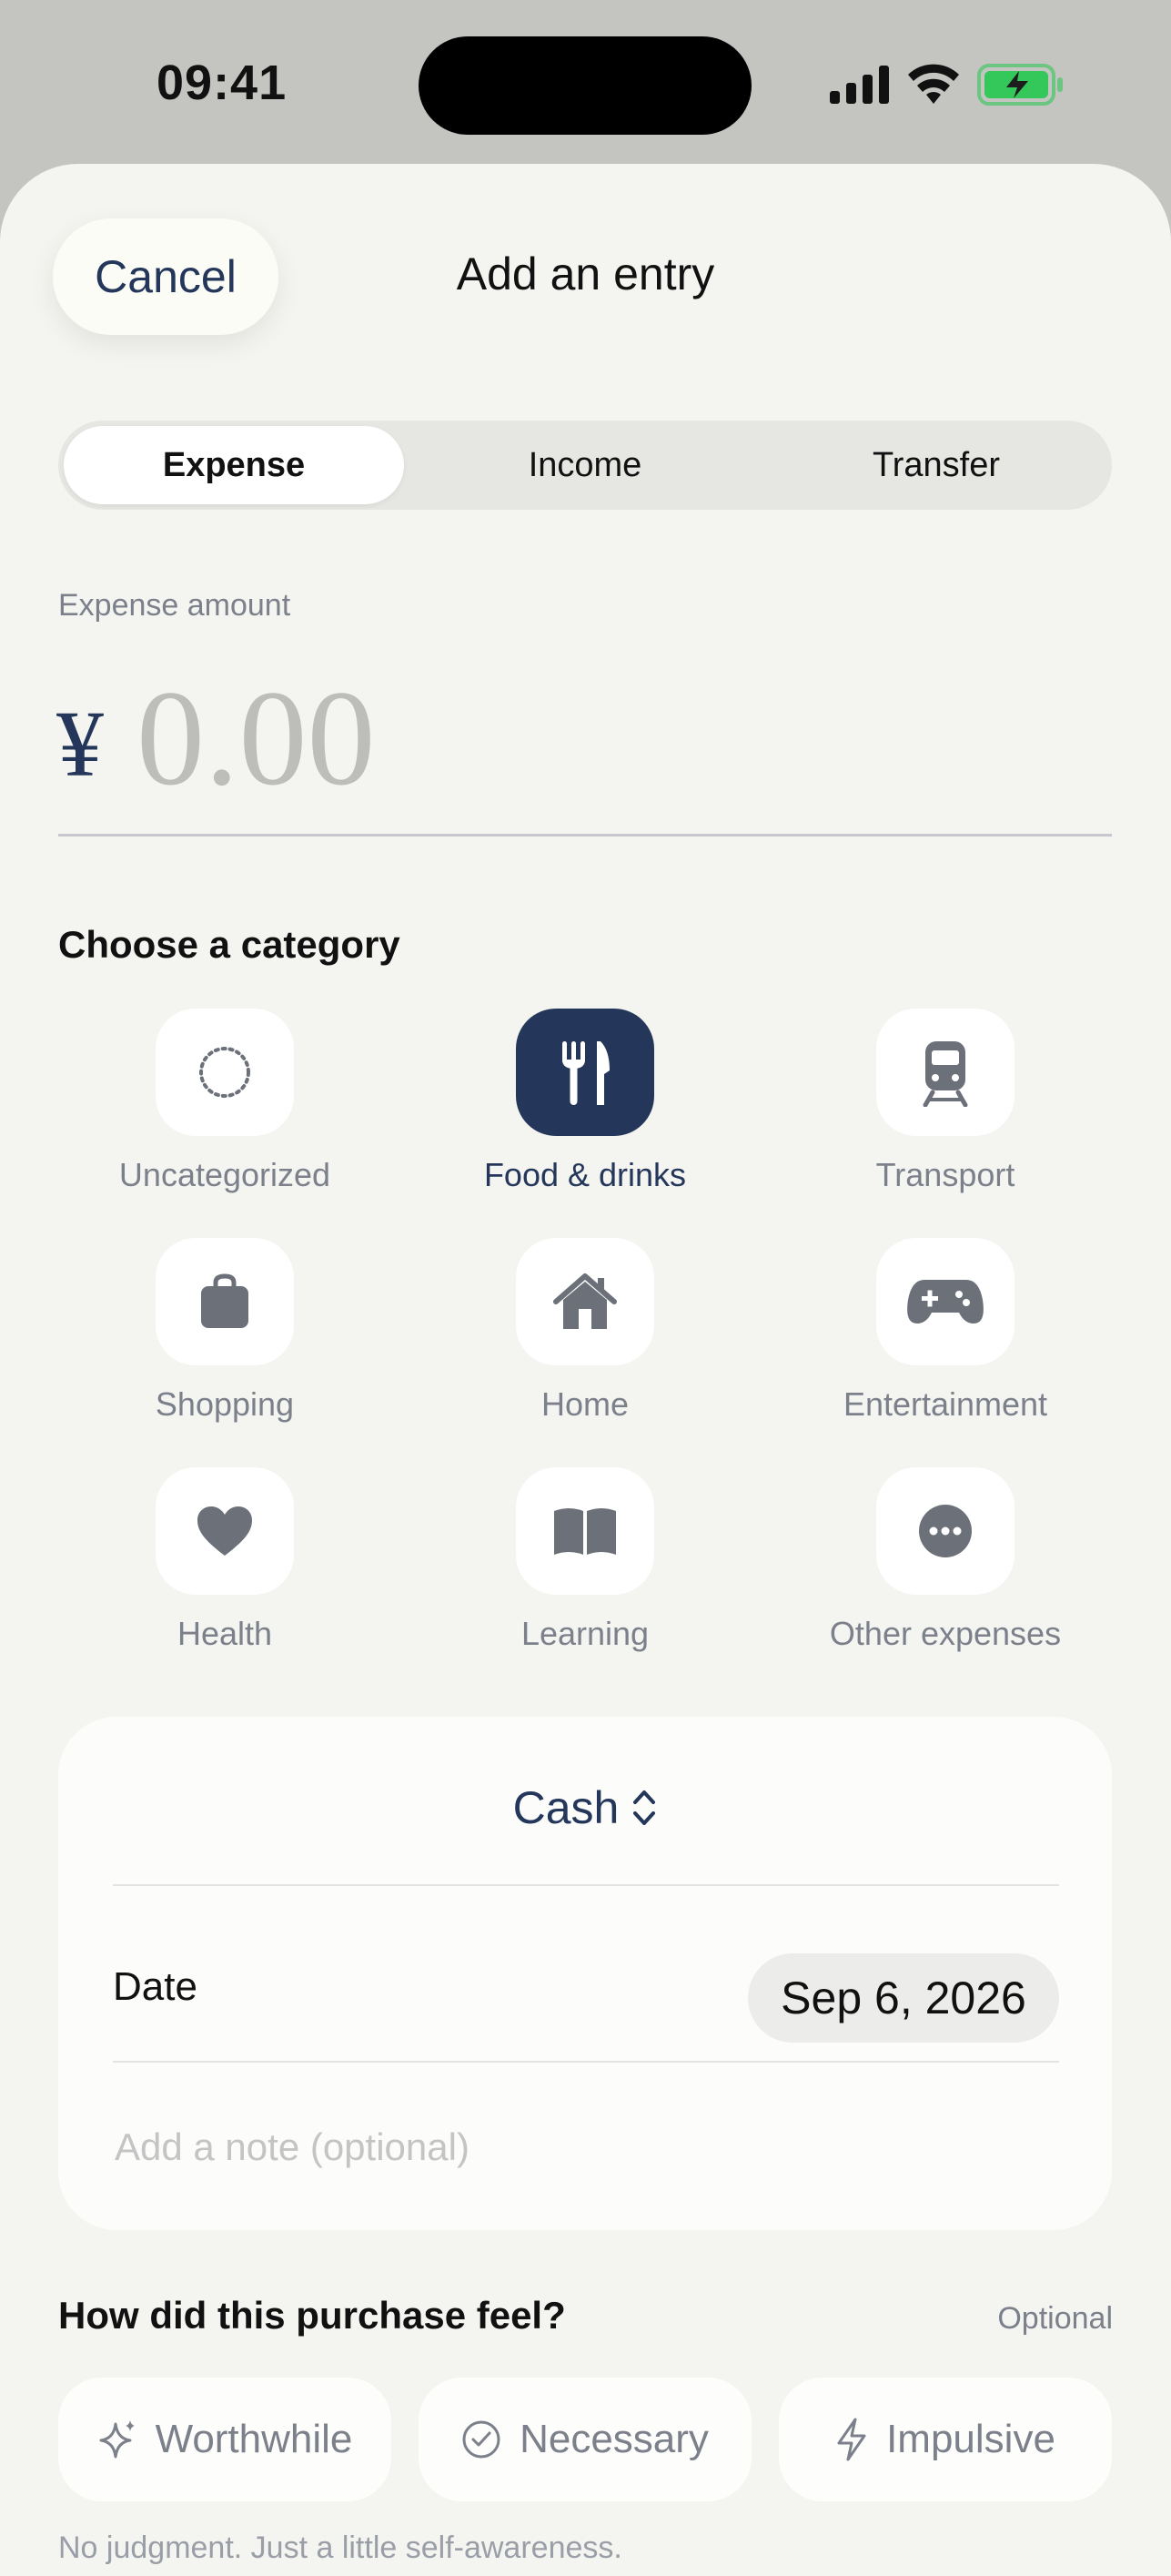 This screenshot has width=1171, height=2576. I want to click on amount-underline, so click(585, 835).